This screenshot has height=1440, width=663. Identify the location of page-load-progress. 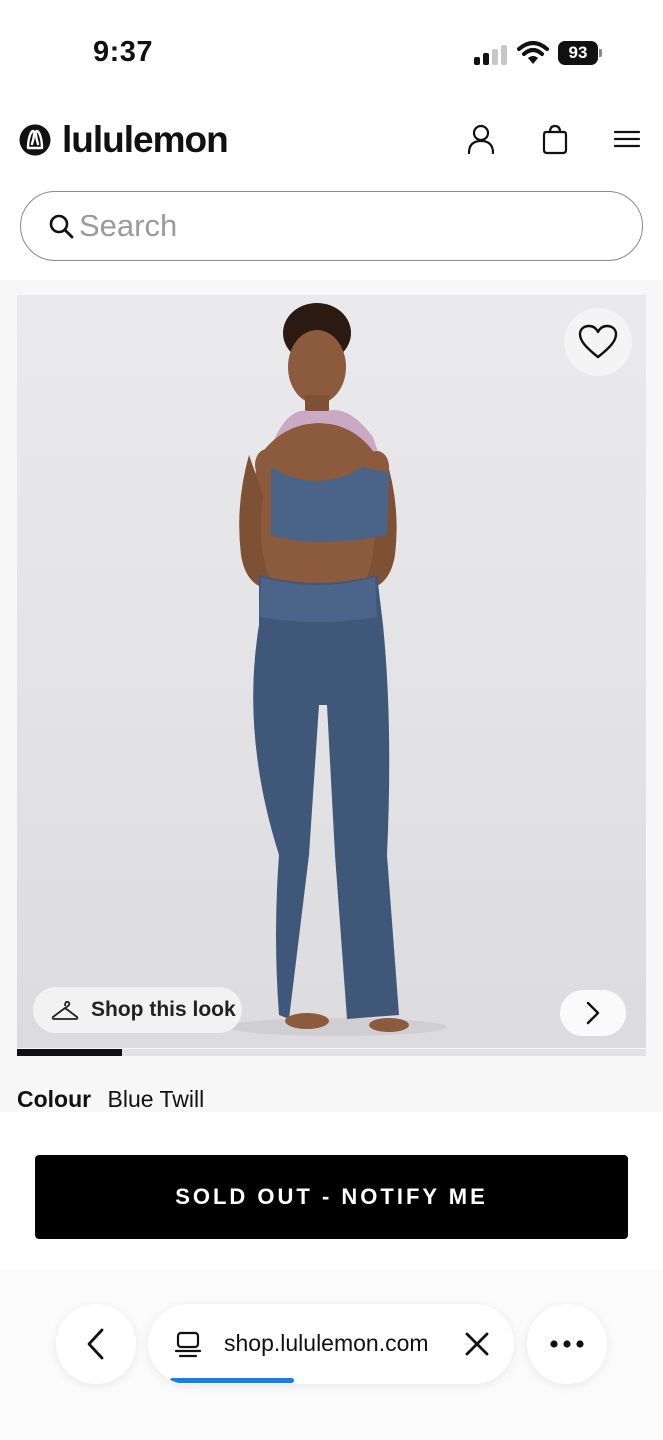
(232, 1380).